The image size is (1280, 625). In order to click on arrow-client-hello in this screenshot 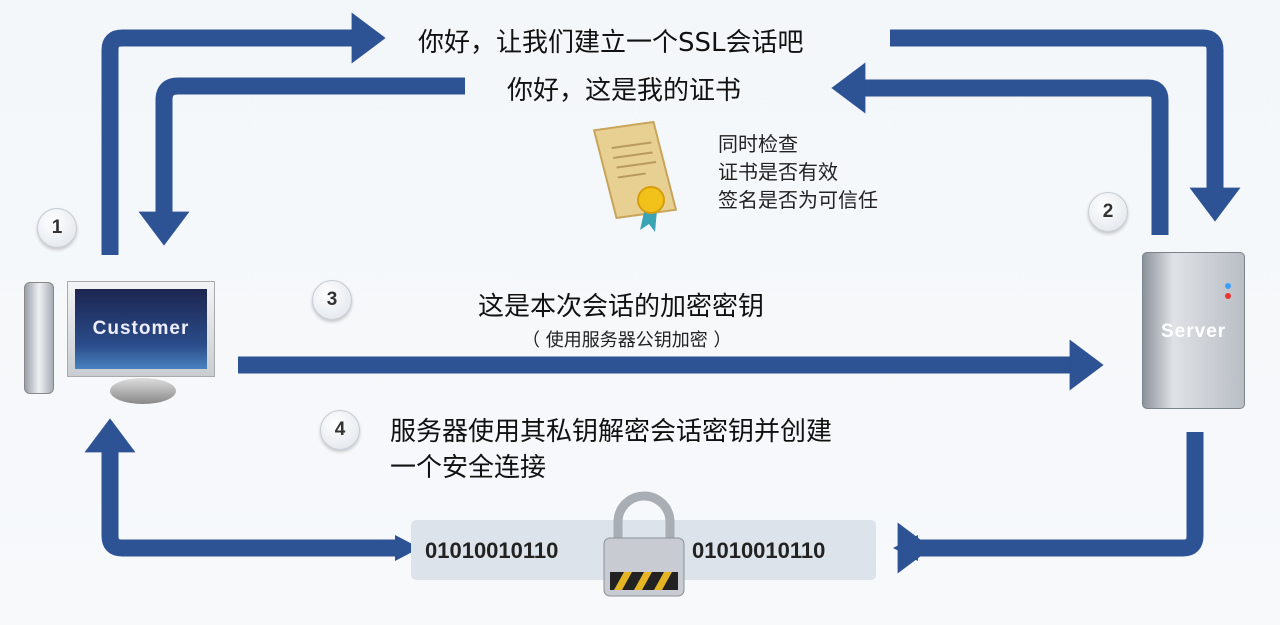, I will do `click(243, 133)`.